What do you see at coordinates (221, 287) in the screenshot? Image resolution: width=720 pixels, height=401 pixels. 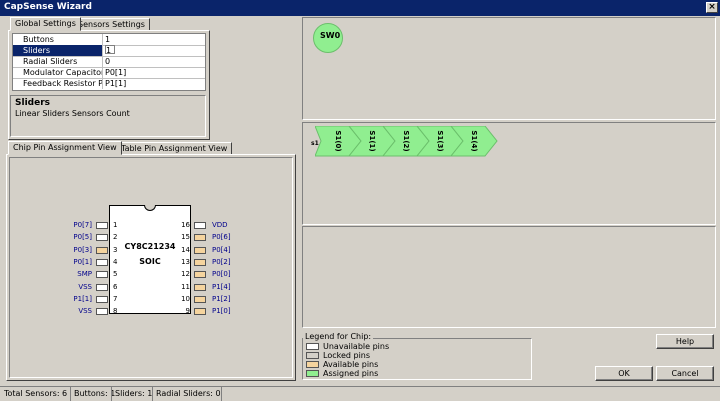 I see `pin-label: P1[4]` at bounding box center [221, 287].